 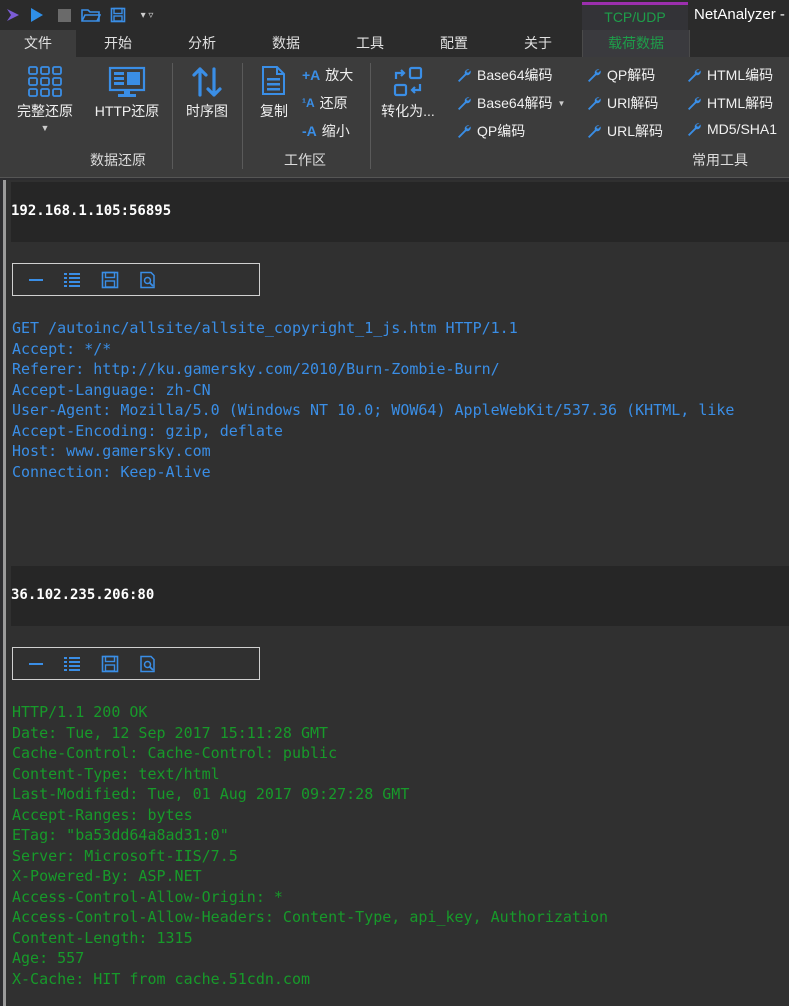 I want to click on convert-icon, so click(x=408, y=82).